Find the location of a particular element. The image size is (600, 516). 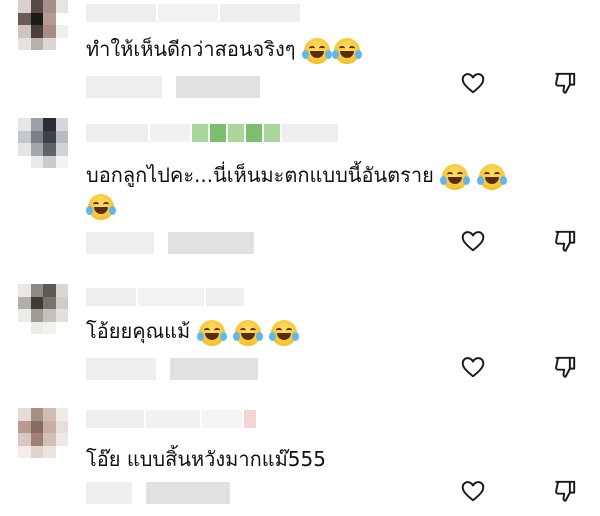

comment-text: บอกลูกไปคะ...นี่เห็นมะตกแบบนี้อันตราย is located at coordinates (331, 190).